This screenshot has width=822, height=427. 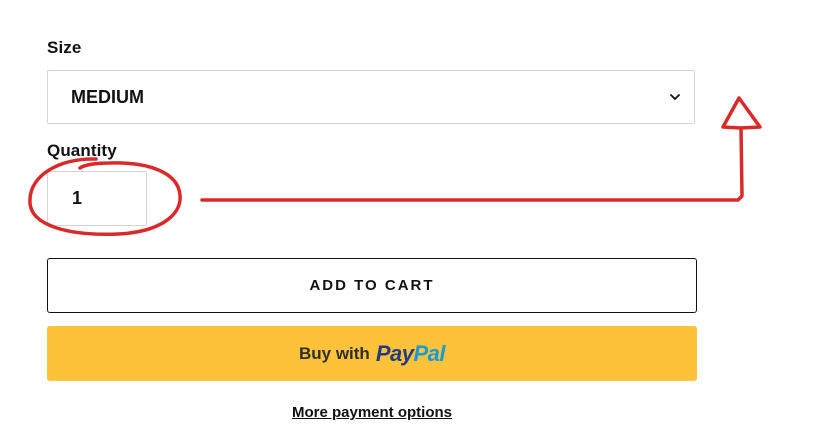 What do you see at coordinates (372, 285) in the screenshot?
I see `add-to-cart-button: ADD TO CART` at bounding box center [372, 285].